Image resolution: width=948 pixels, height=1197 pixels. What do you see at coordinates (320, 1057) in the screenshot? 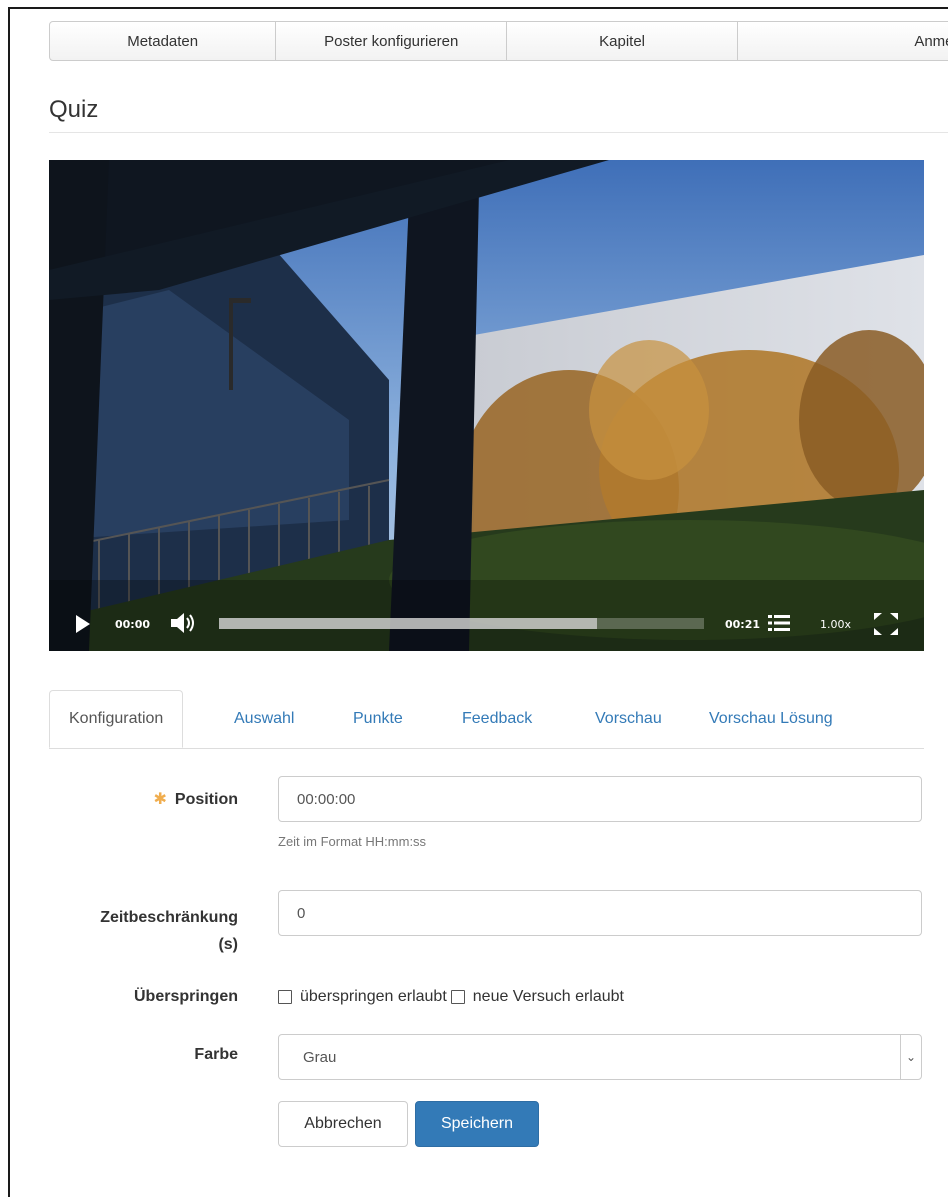
I see `color-select-value: Grau` at bounding box center [320, 1057].